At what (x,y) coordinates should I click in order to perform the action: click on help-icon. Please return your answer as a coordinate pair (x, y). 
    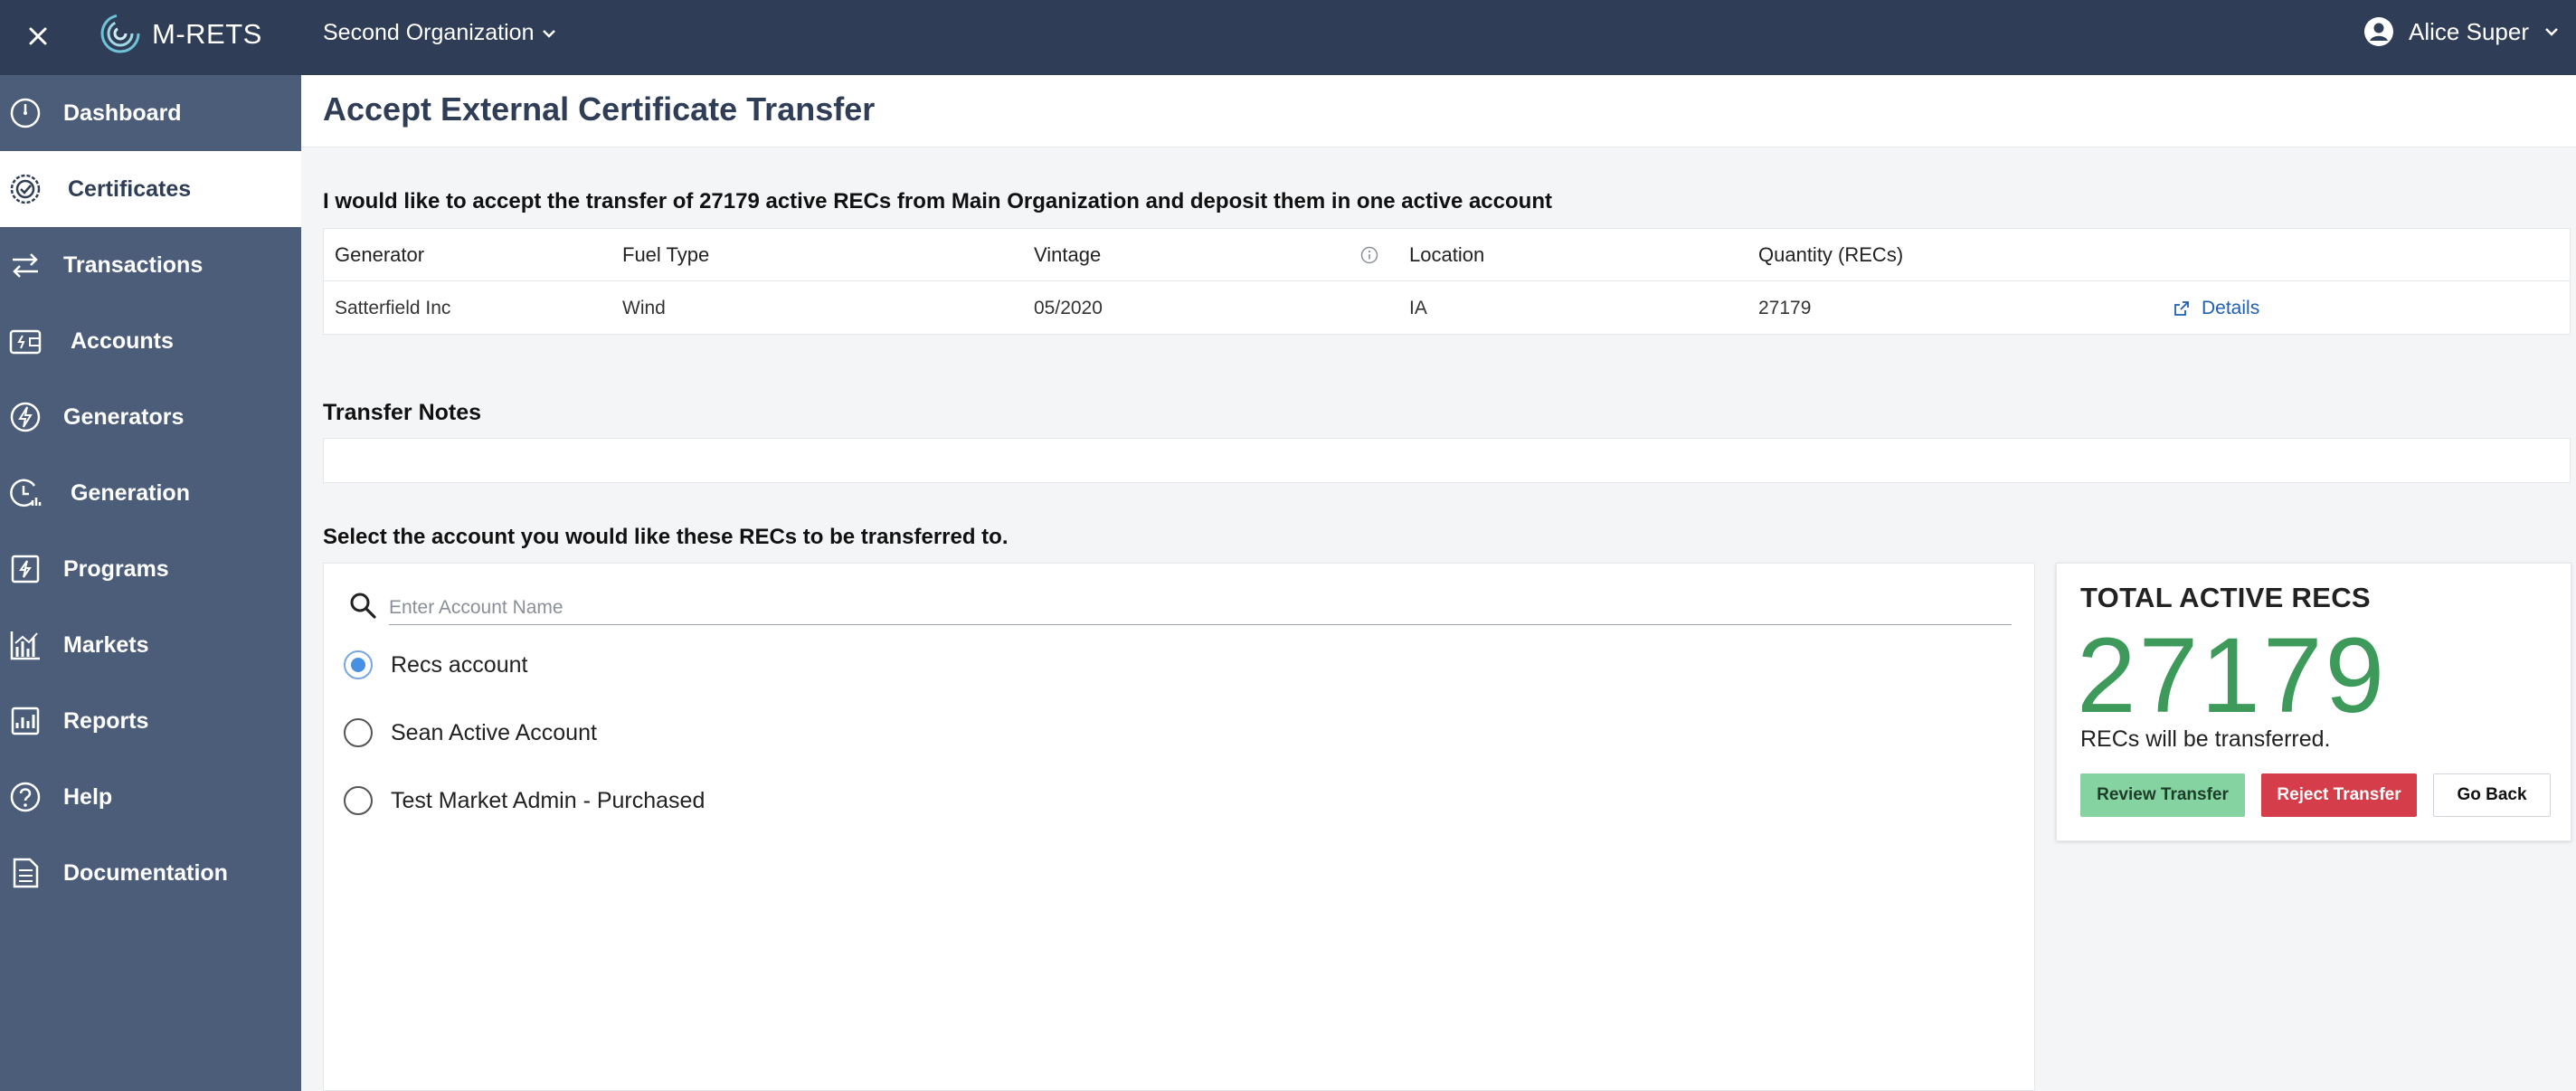
    Looking at the image, I should click on (25, 797).